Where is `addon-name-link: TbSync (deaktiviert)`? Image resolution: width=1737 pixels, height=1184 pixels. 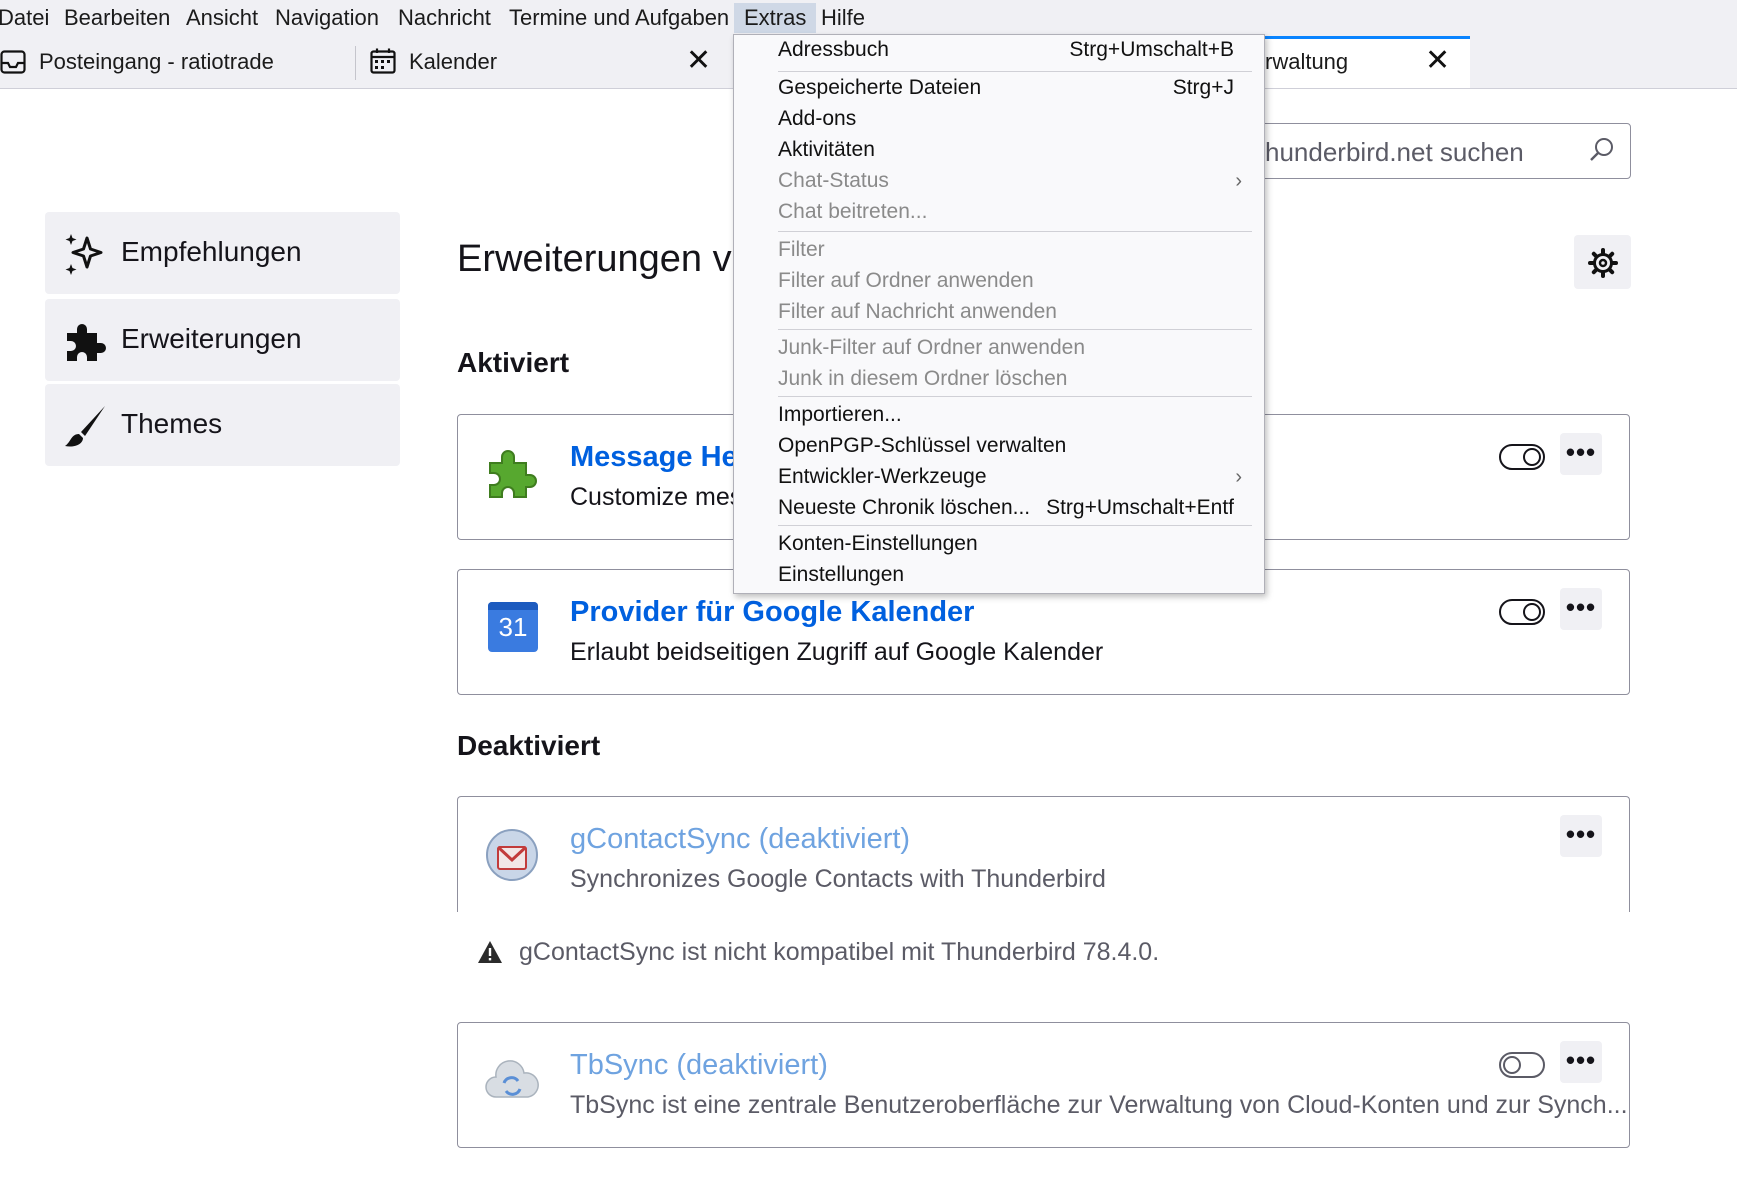 addon-name-link: TbSync (deaktiviert) is located at coordinates (699, 1065).